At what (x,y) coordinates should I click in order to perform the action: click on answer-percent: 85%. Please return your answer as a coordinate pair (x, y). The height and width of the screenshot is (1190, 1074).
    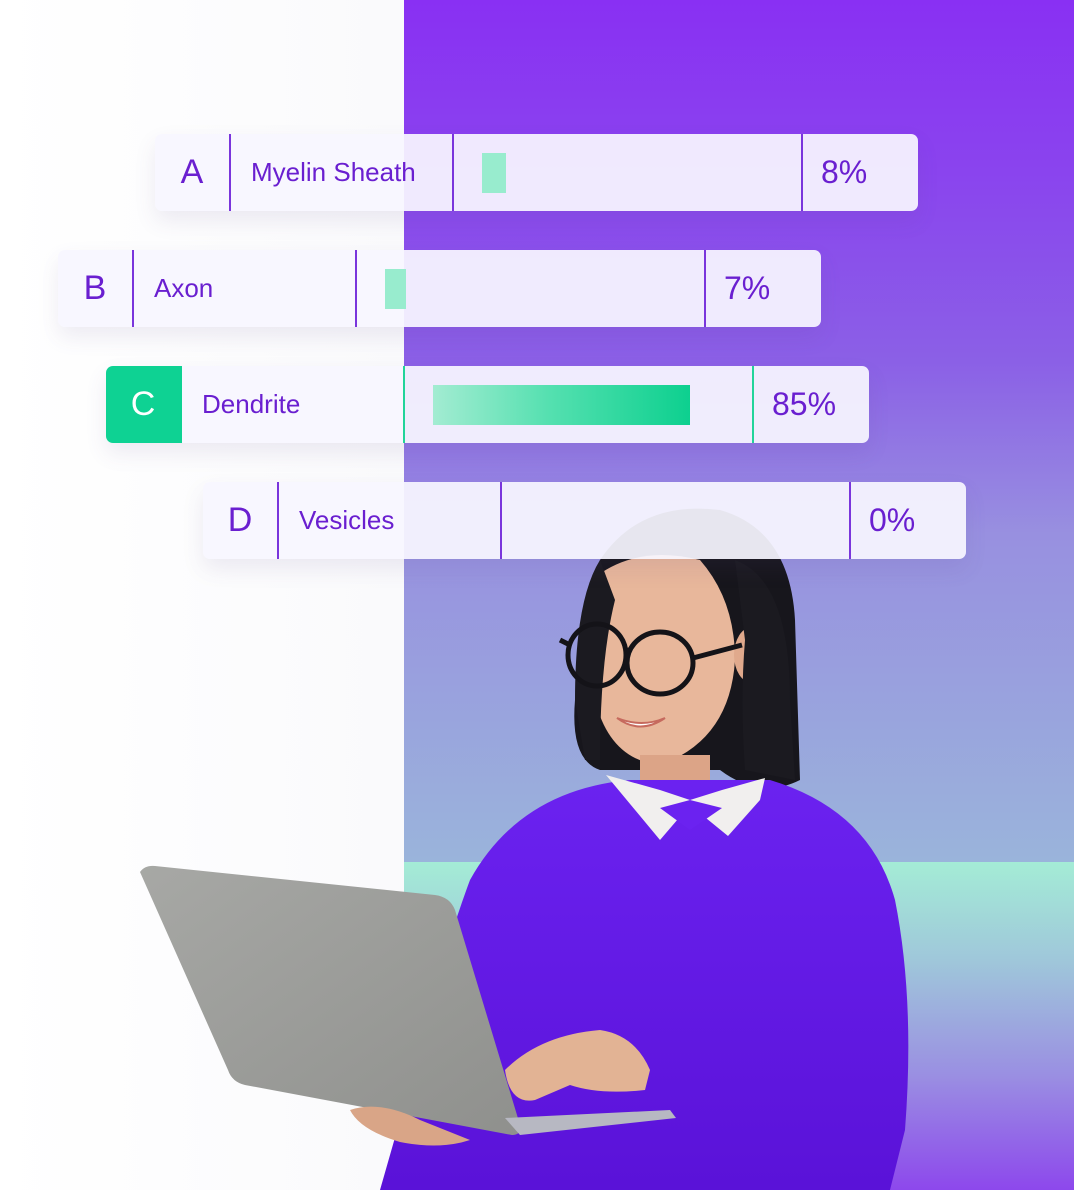
    Looking at the image, I should click on (804, 404).